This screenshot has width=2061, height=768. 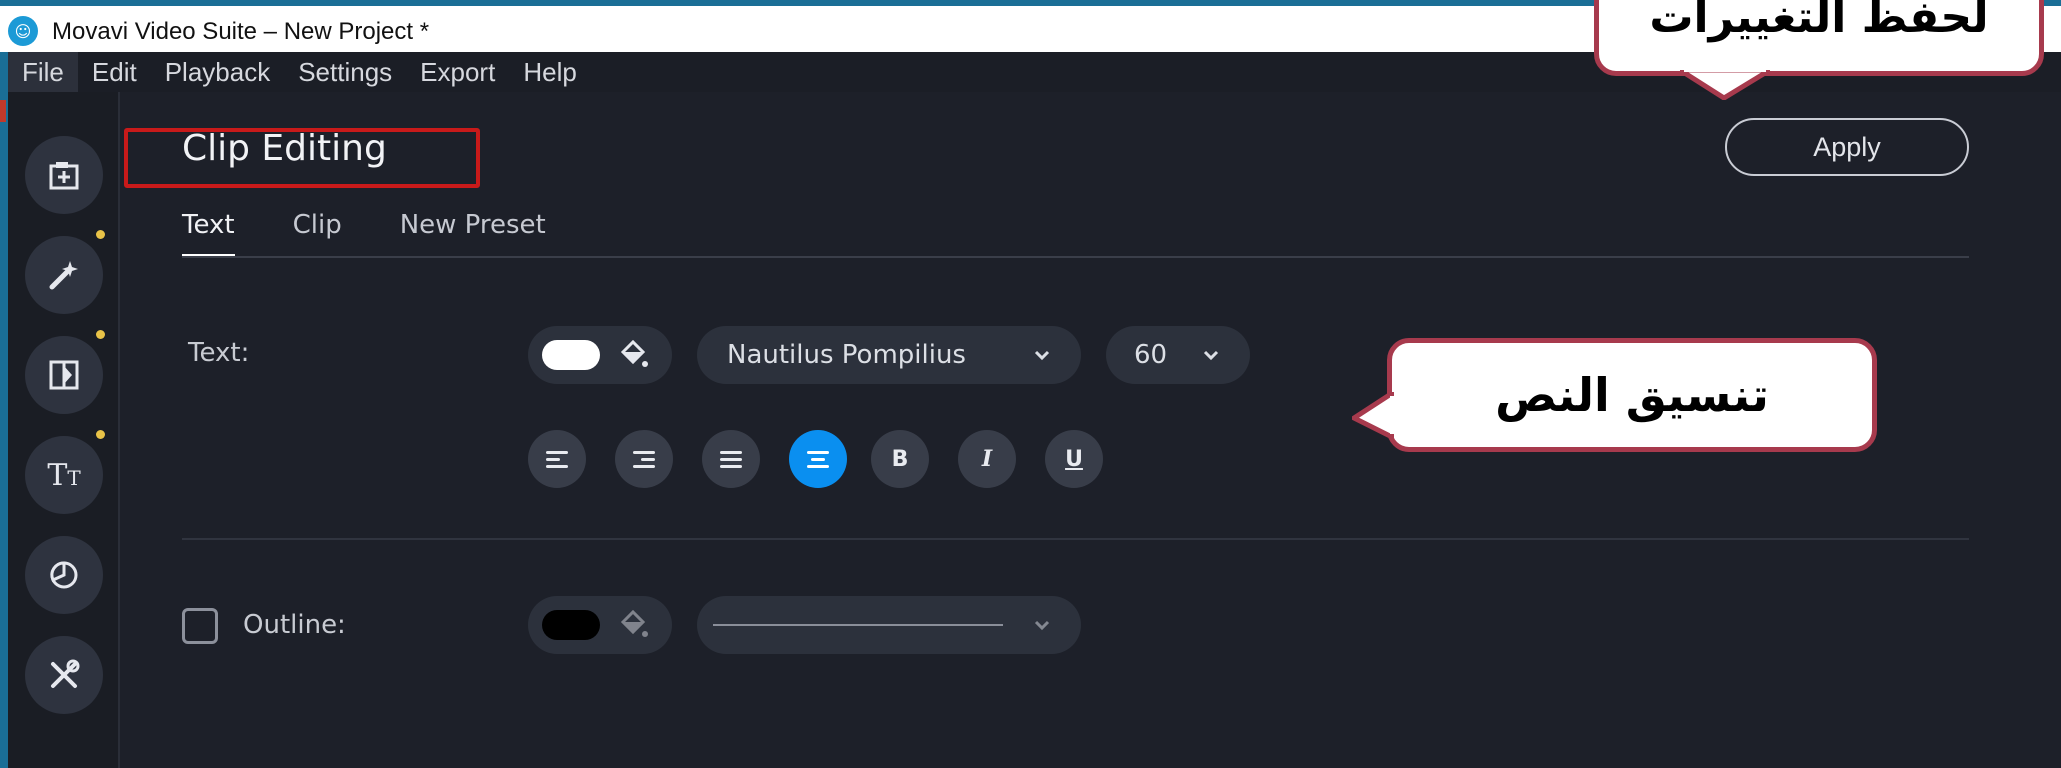 I want to click on tools-icon, so click(x=65, y=673).